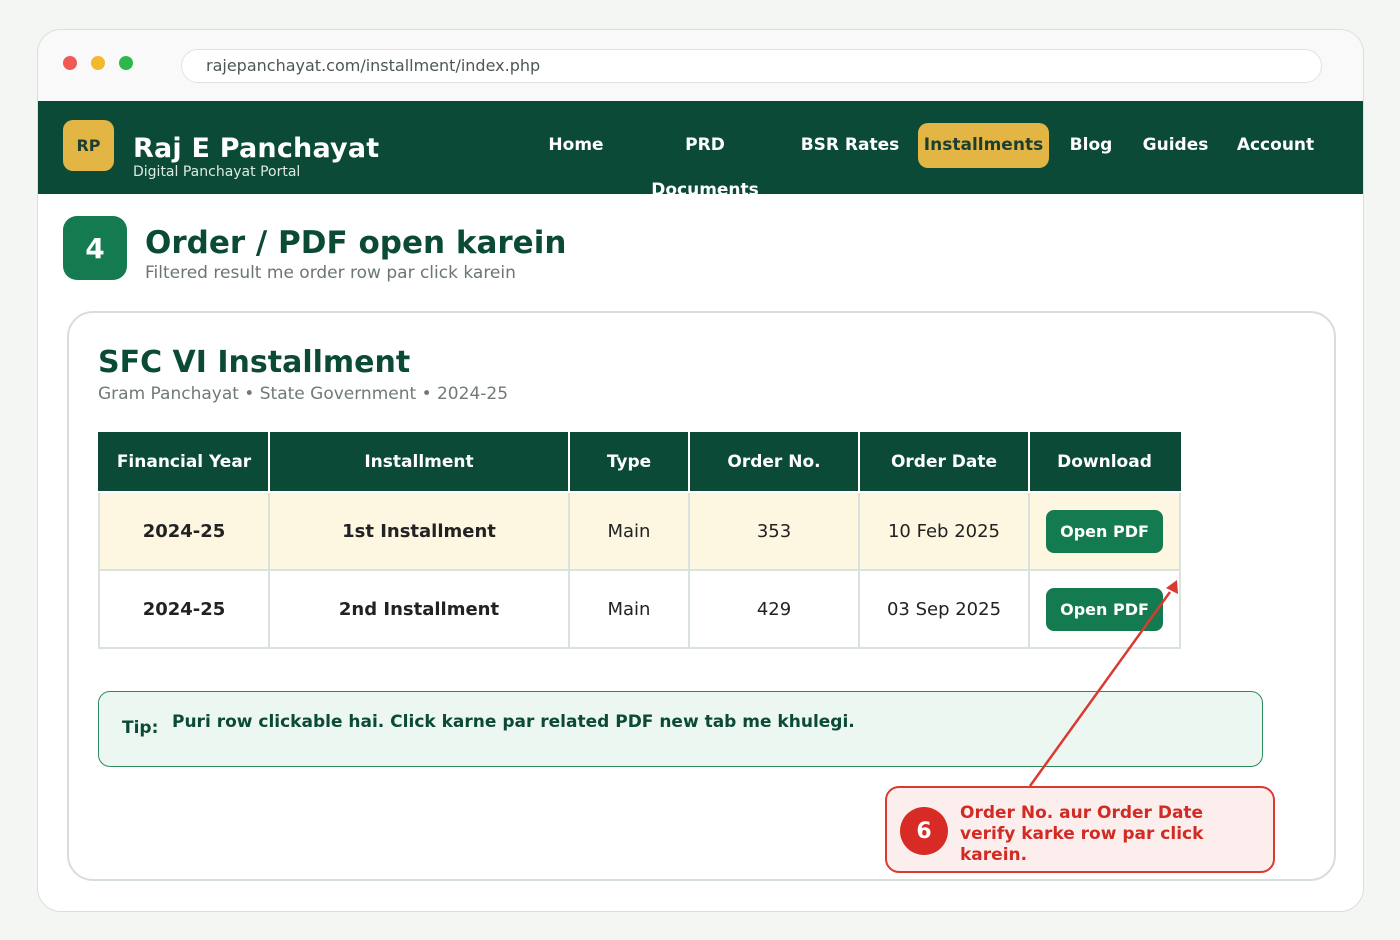 The width and height of the screenshot is (1400, 940). What do you see at coordinates (419, 531) in the screenshot?
I see `cell-installment: 1st Installment` at bounding box center [419, 531].